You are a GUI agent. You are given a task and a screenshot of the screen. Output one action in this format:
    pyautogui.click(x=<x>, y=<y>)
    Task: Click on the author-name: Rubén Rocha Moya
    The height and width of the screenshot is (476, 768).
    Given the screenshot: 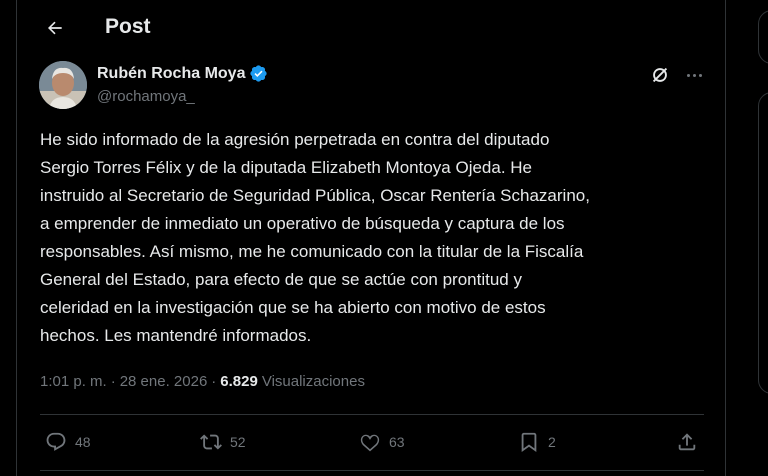 What is the action you would take?
    pyautogui.click(x=171, y=74)
    